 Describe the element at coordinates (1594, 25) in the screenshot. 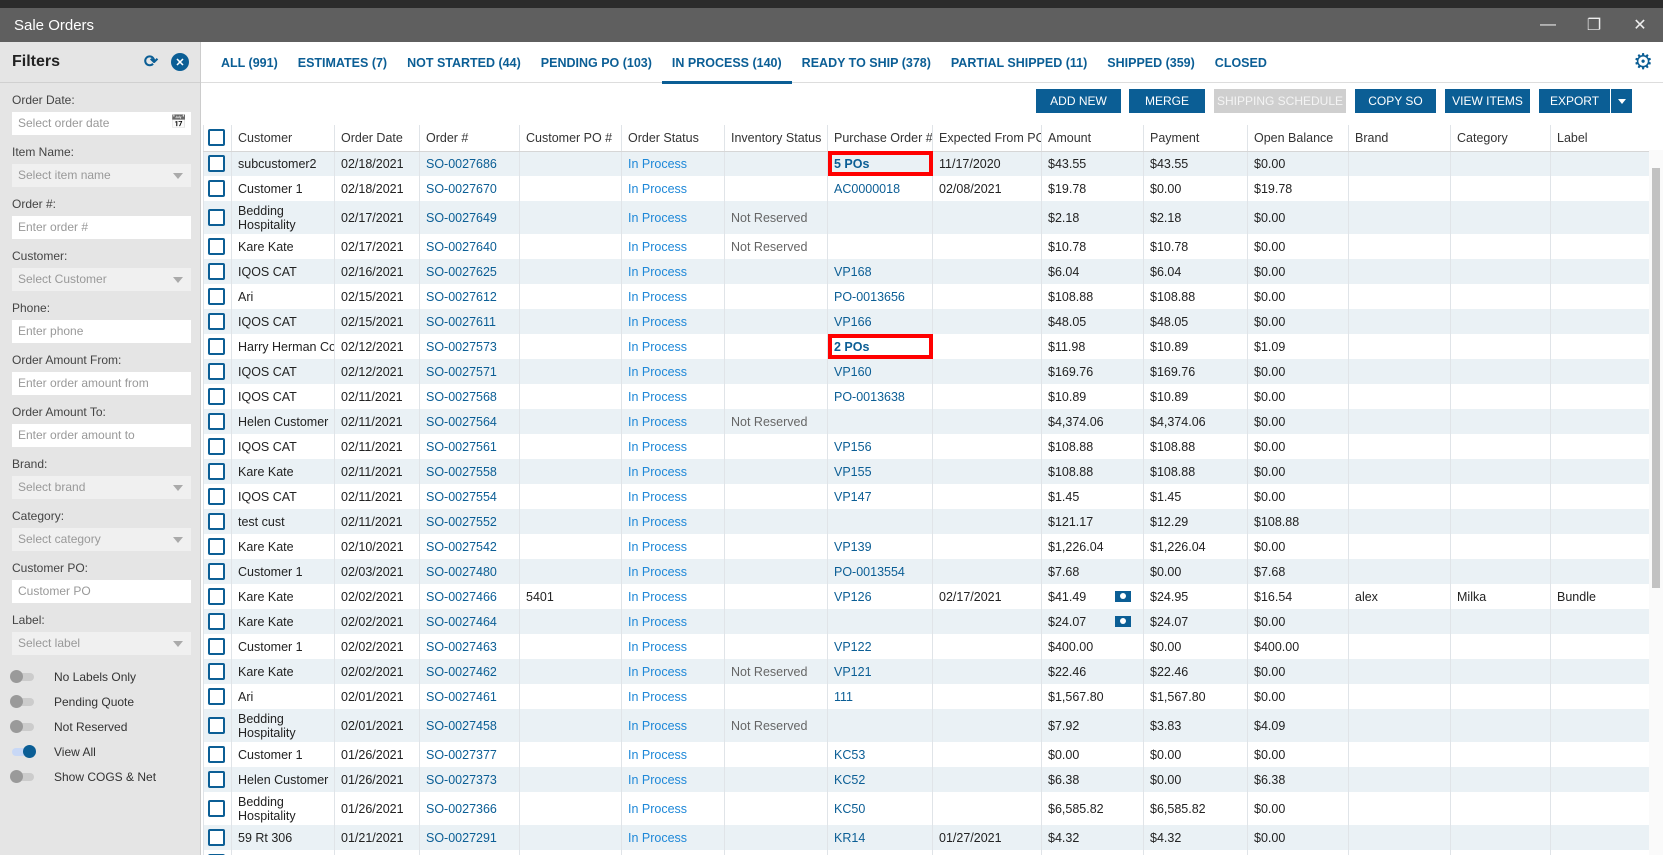

I see `restore-icon: ❐` at that location.